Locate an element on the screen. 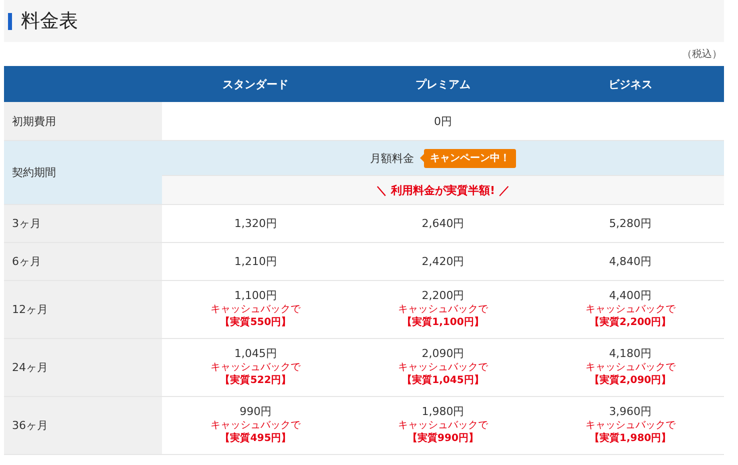 The width and height of the screenshot is (738, 465). price: 990円 is located at coordinates (256, 412).